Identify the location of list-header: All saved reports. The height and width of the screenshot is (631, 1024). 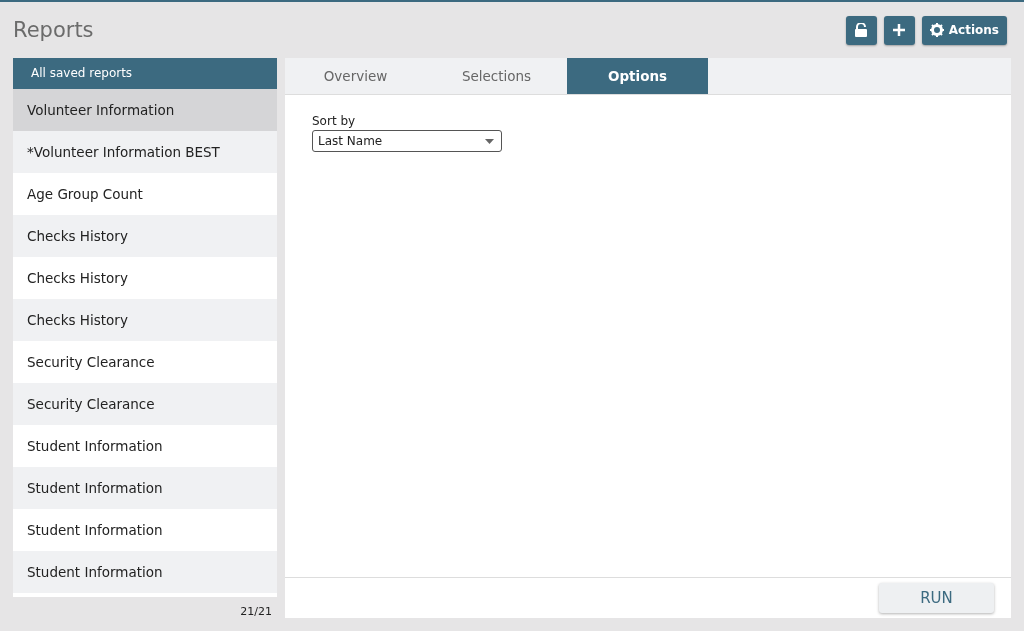
(145, 73).